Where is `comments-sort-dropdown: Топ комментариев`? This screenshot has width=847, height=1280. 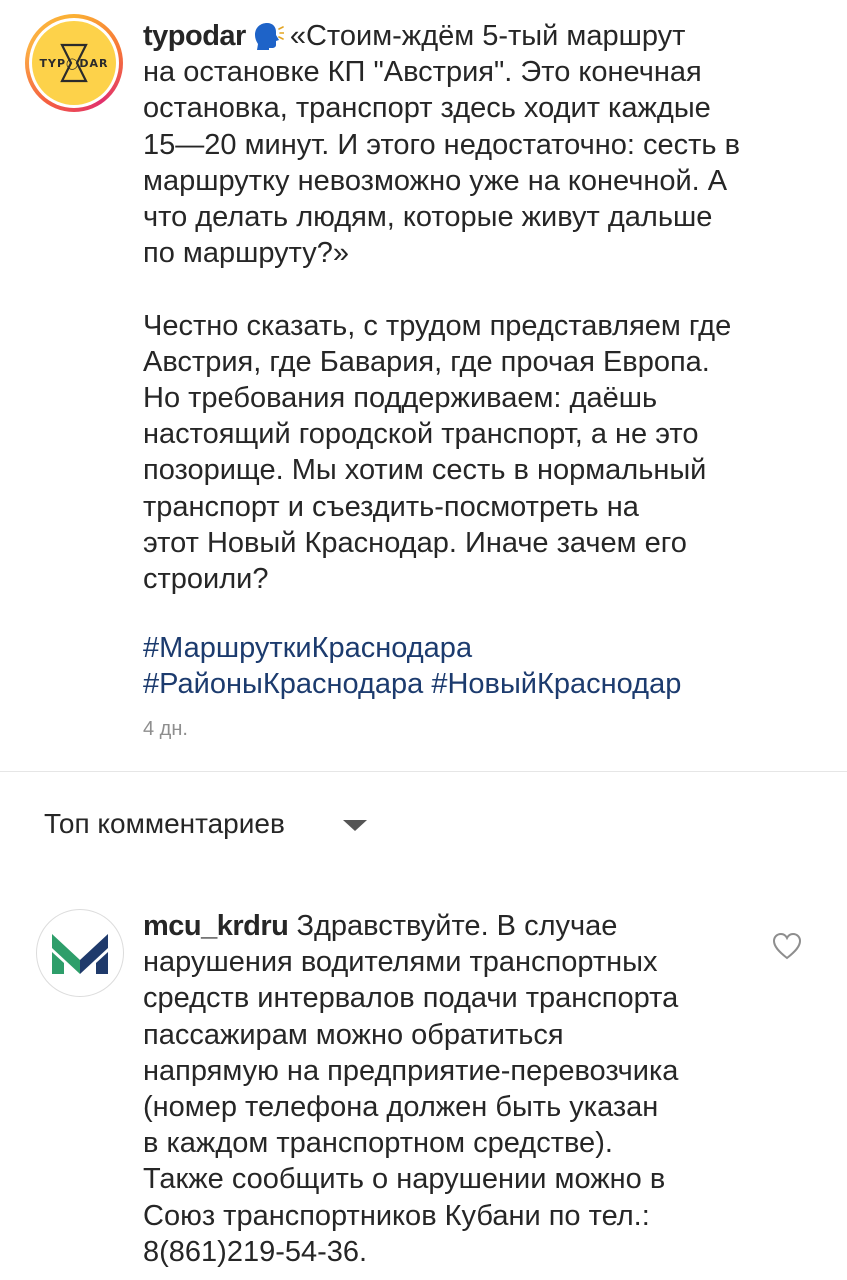 comments-sort-dropdown: Топ комментариев is located at coordinates (205, 824).